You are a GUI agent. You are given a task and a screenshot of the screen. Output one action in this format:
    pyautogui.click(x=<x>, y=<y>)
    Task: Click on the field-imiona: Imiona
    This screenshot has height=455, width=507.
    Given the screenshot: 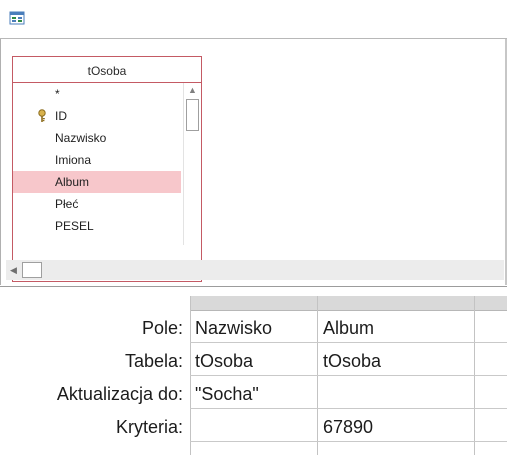 What is the action you would take?
    pyautogui.click(x=97, y=160)
    